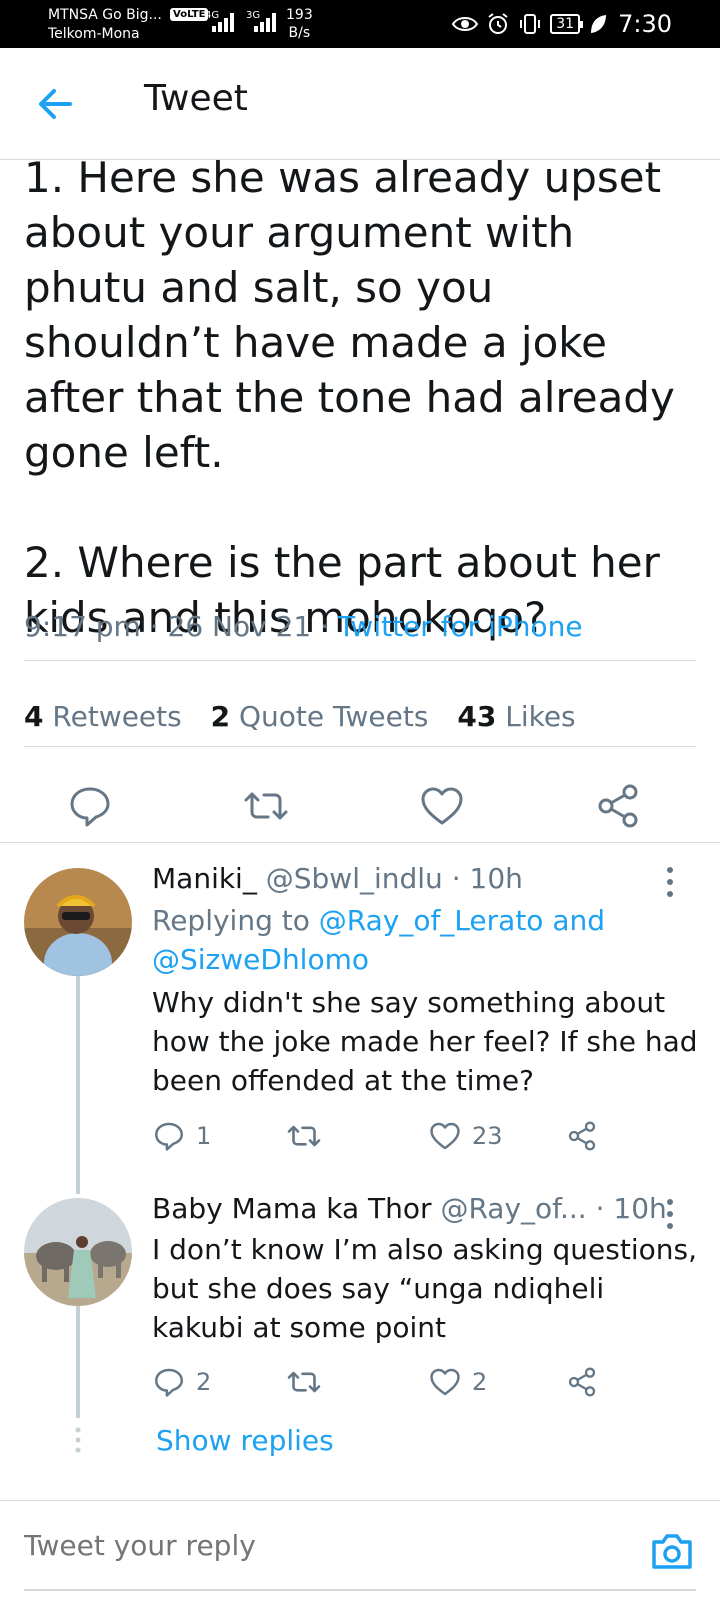 The height and width of the screenshot is (1600, 720). Describe the element at coordinates (498, 23) in the screenshot. I see `alarm-icon` at that location.